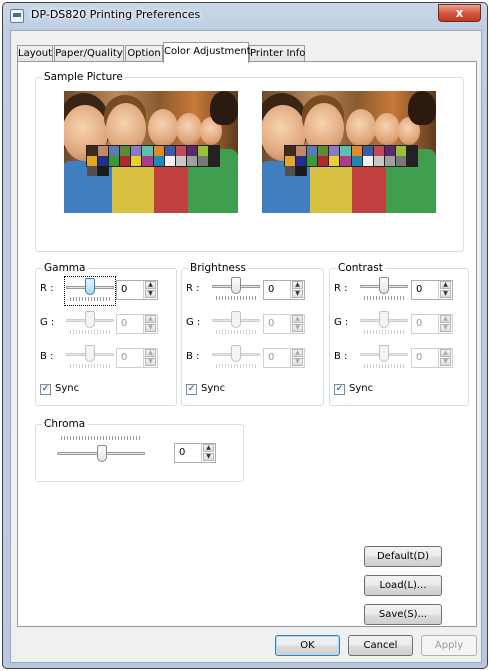 This screenshot has width=490, height=671. What do you see at coordinates (432, 358) in the screenshot?
I see `contrast-b-spinner: 0 ▲ ▼` at bounding box center [432, 358].